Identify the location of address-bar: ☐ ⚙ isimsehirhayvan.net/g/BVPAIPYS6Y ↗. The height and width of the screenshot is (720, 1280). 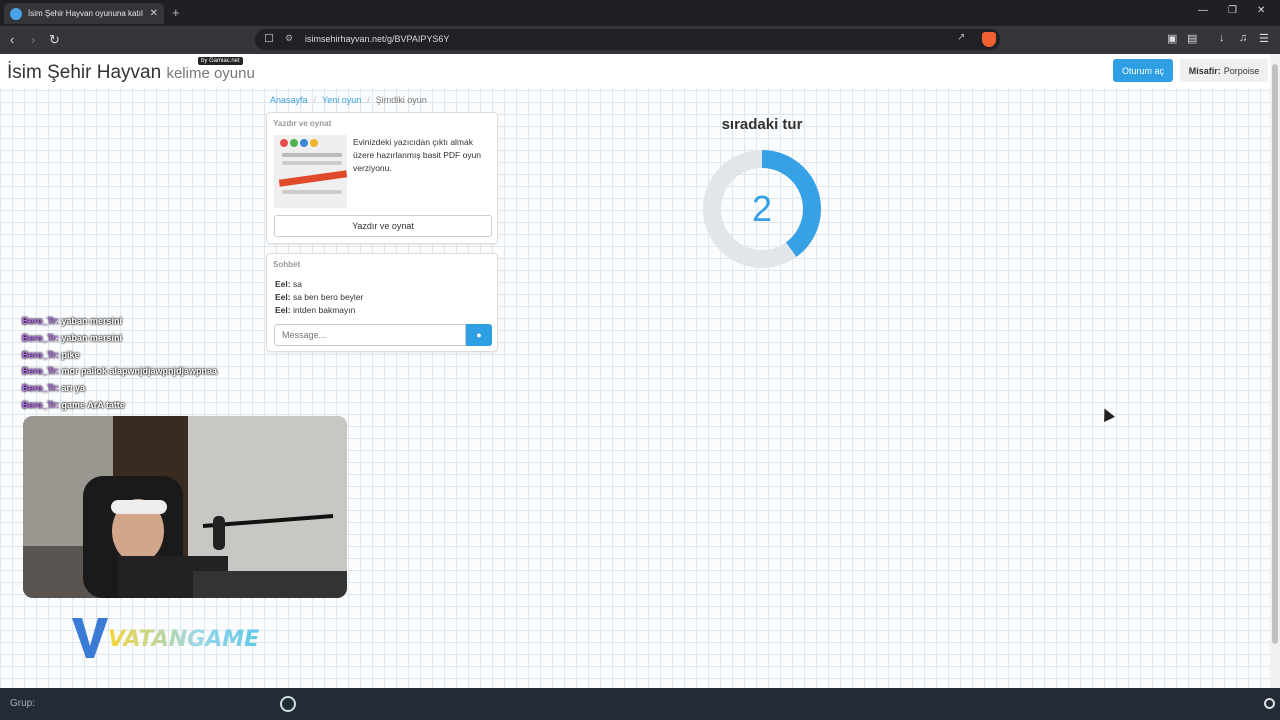
(627, 39).